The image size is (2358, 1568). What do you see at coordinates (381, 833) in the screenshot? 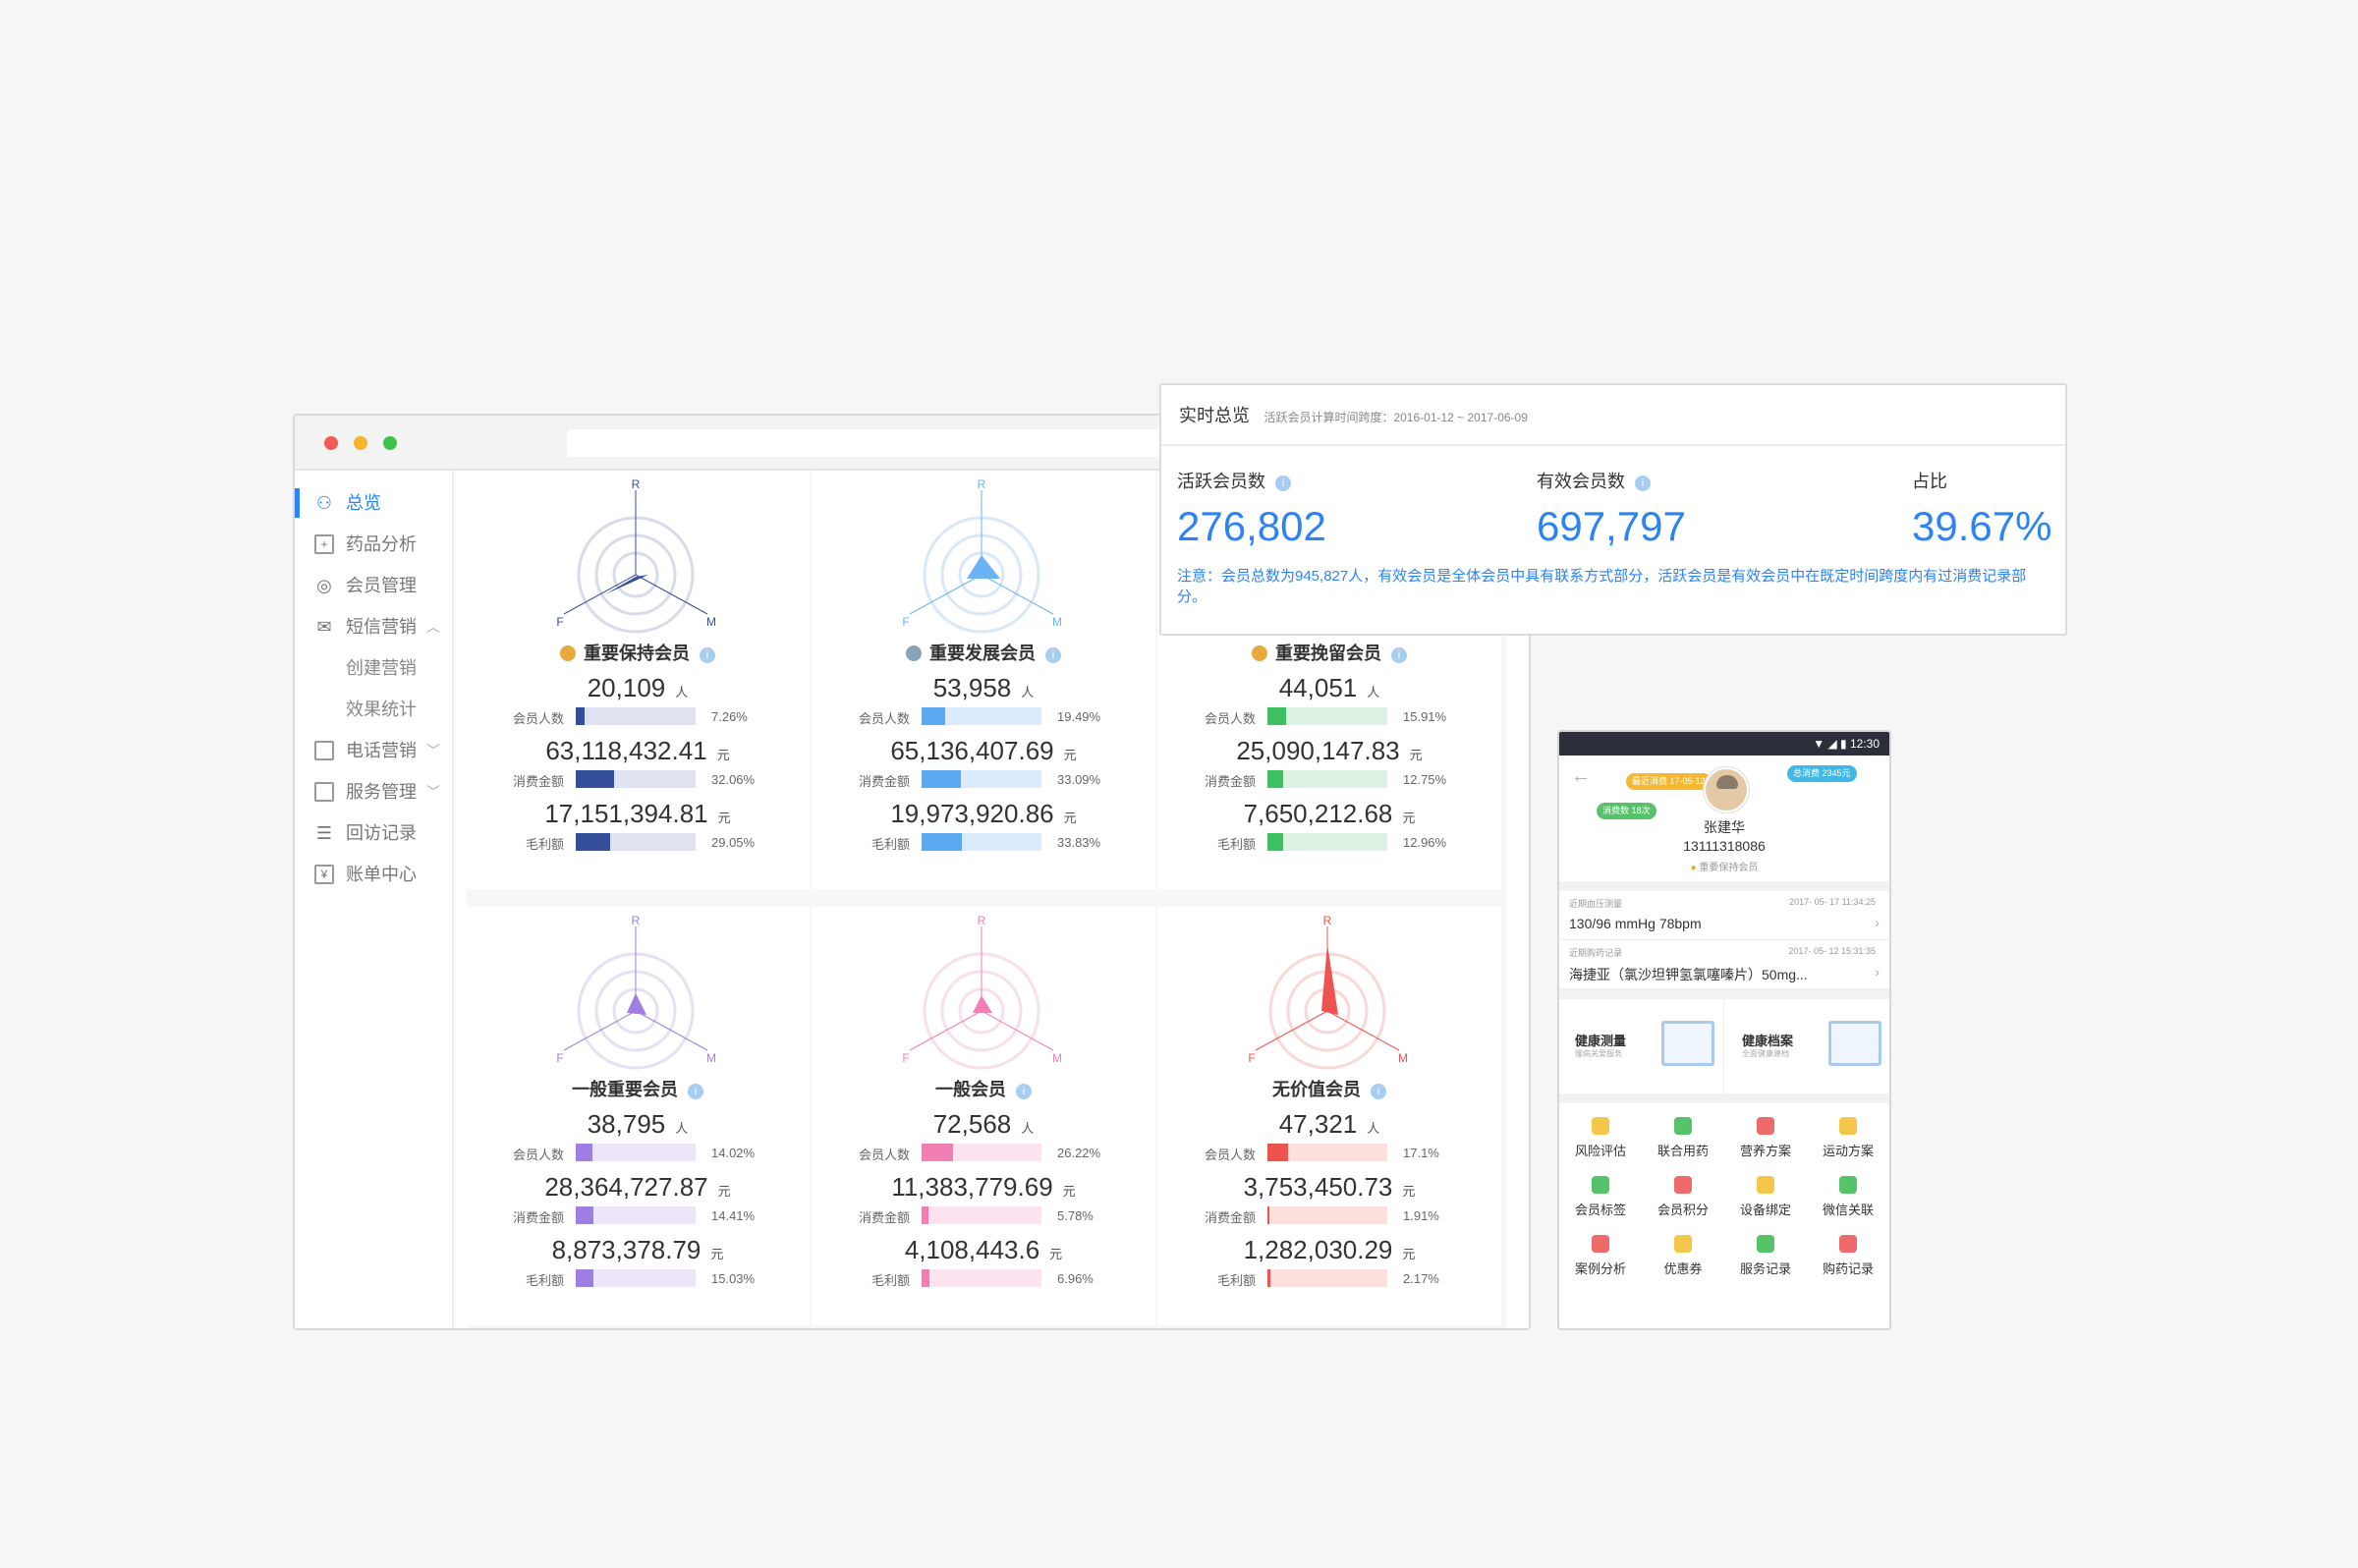
I see `sidebar-item-label: 回访记录` at bounding box center [381, 833].